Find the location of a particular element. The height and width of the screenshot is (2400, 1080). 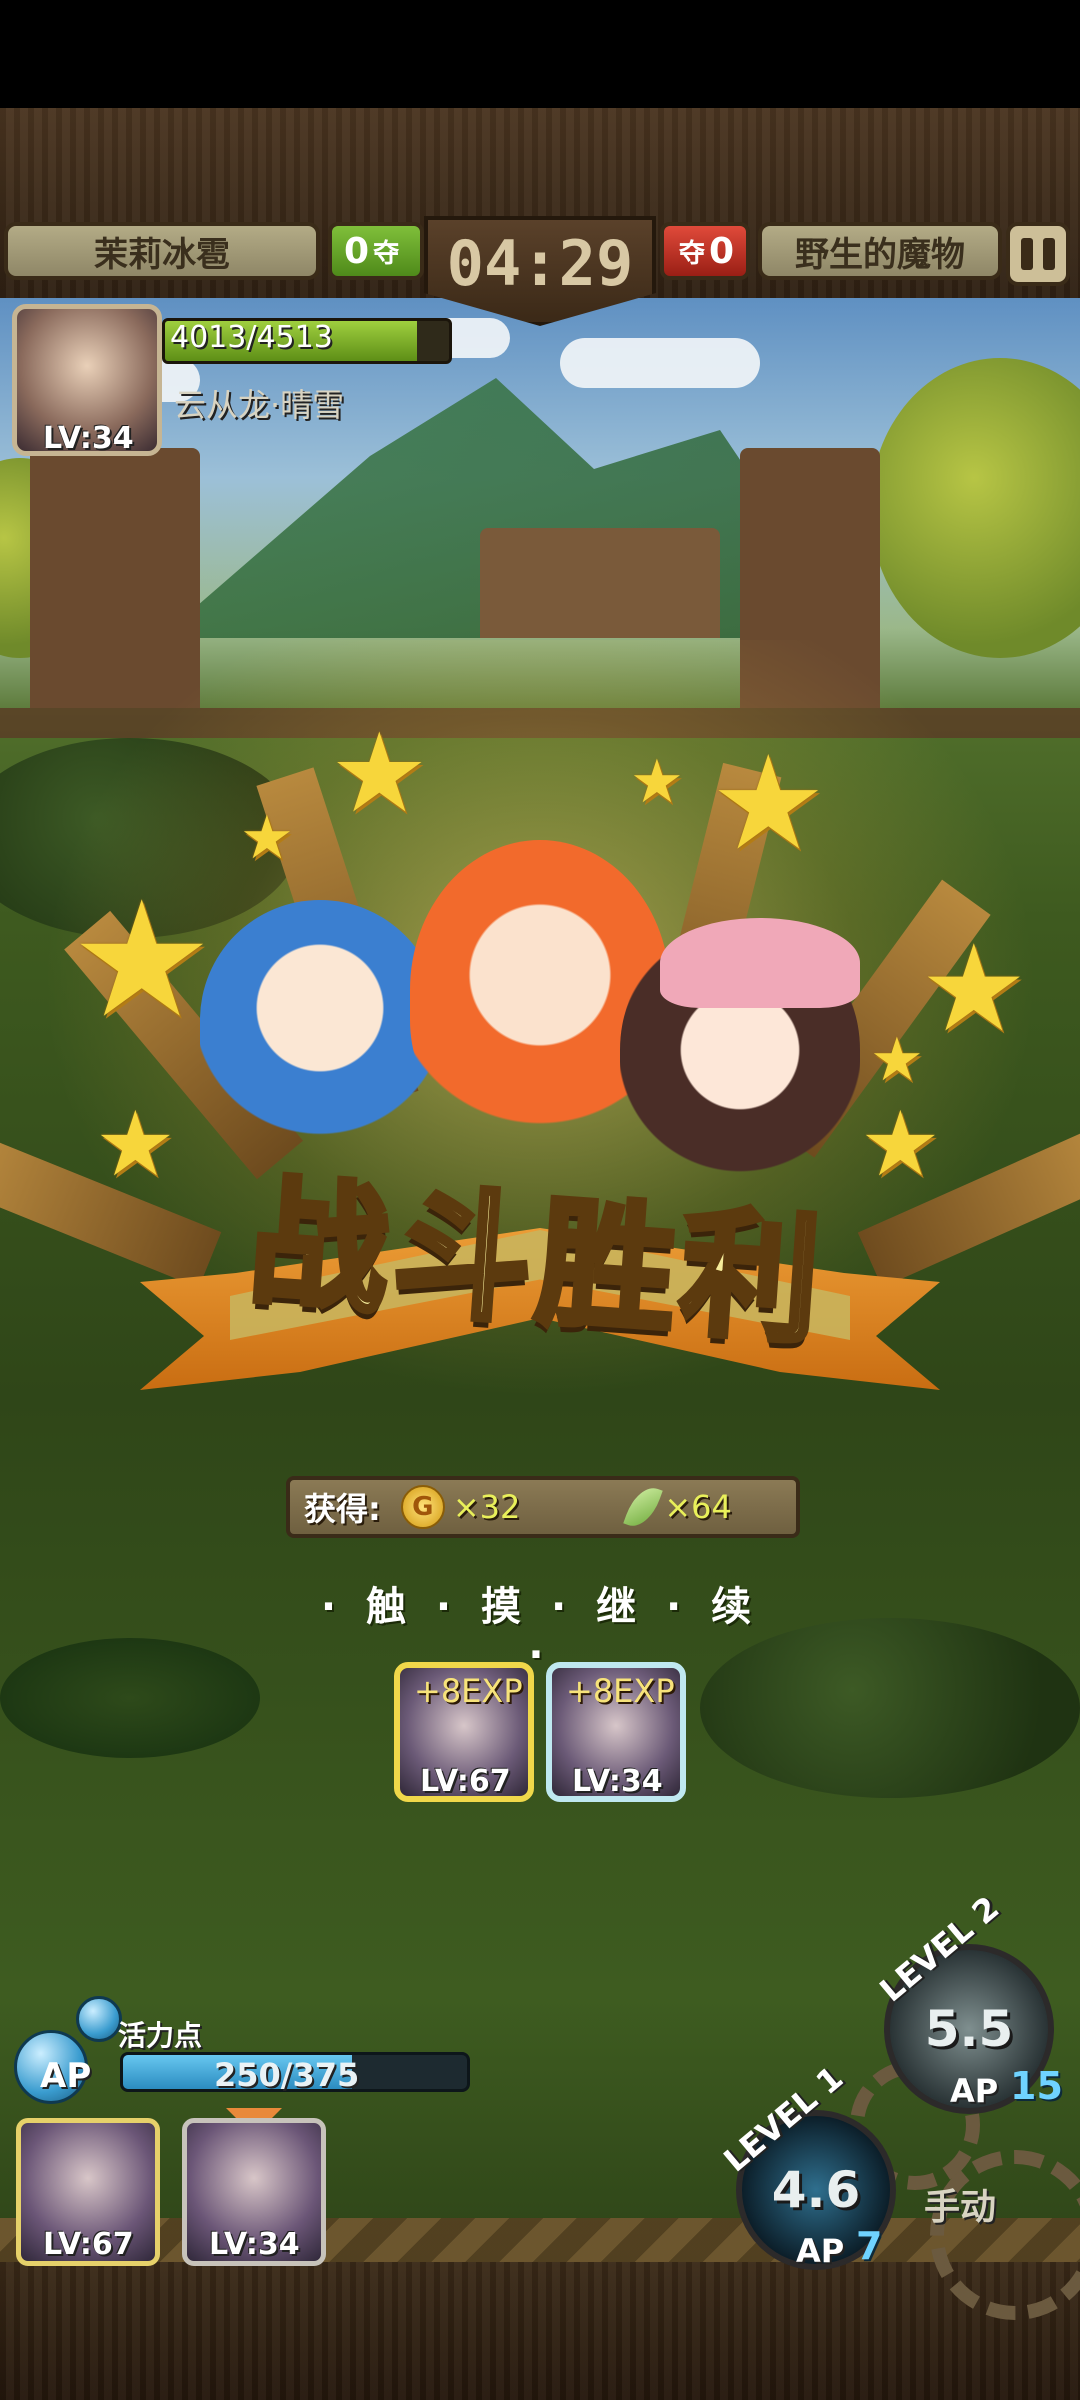

coin-amount: ×32 is located at coordinates (486, 1507).